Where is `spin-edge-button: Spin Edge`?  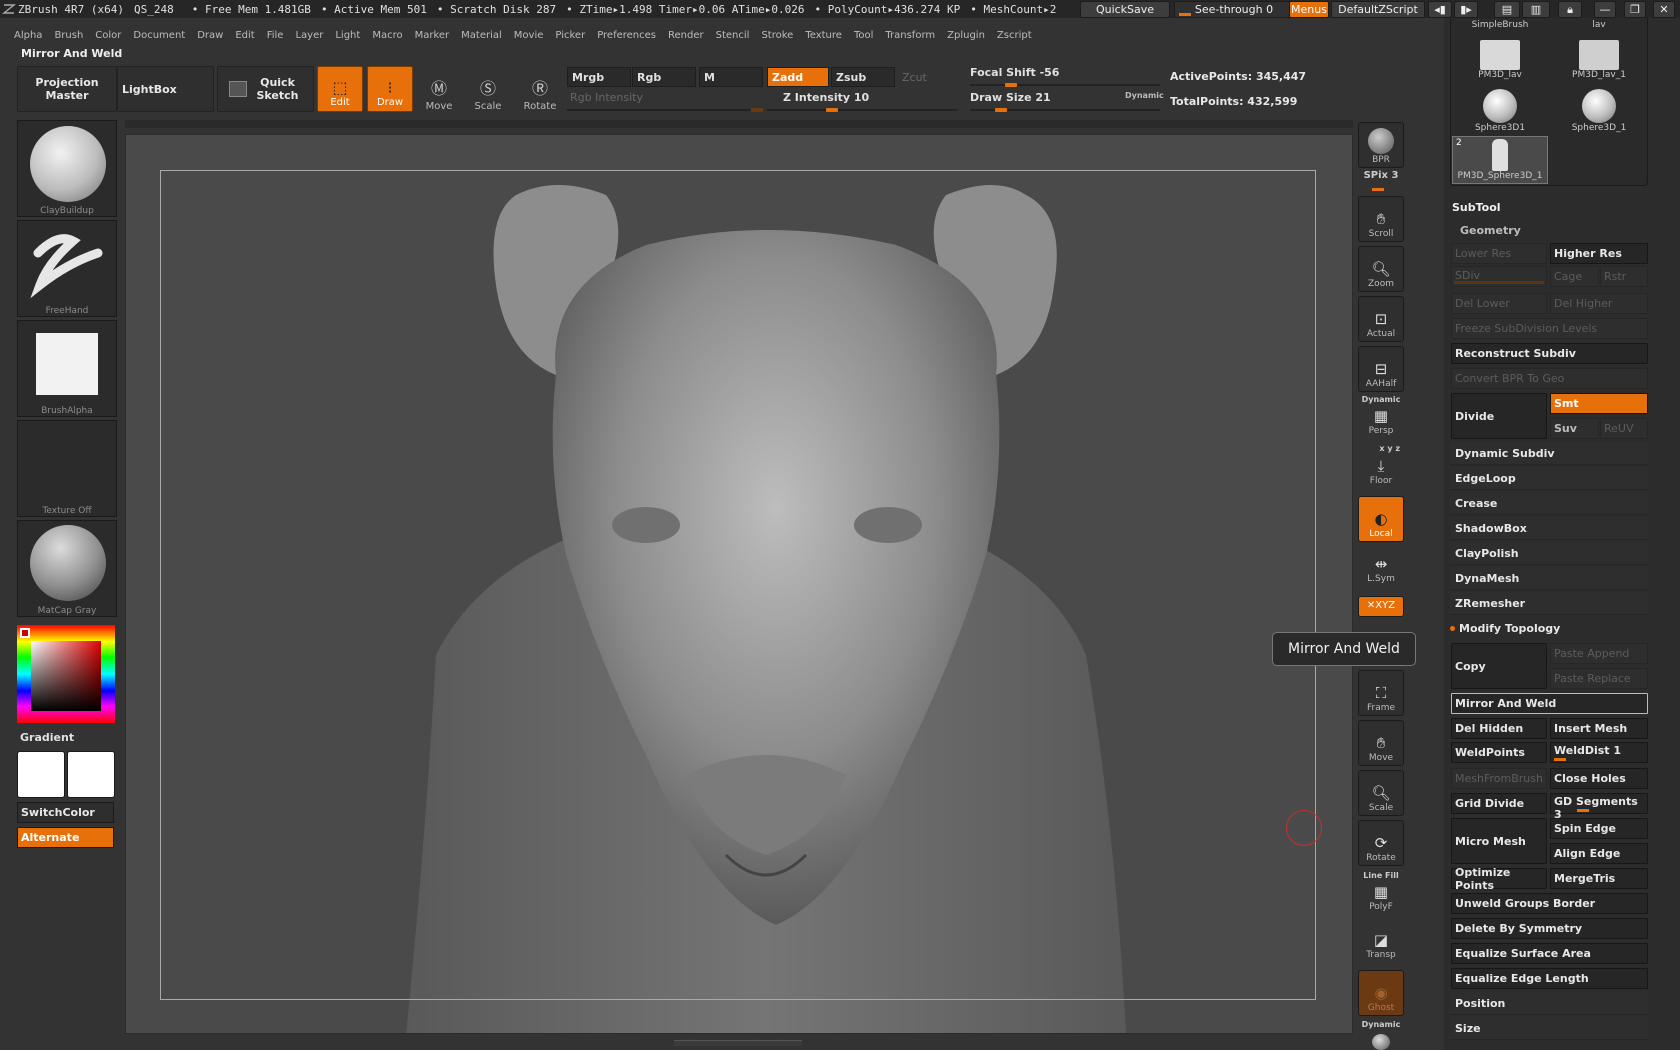
spin-edge-button: Spin Edge is located at coordinates (1599, 828).